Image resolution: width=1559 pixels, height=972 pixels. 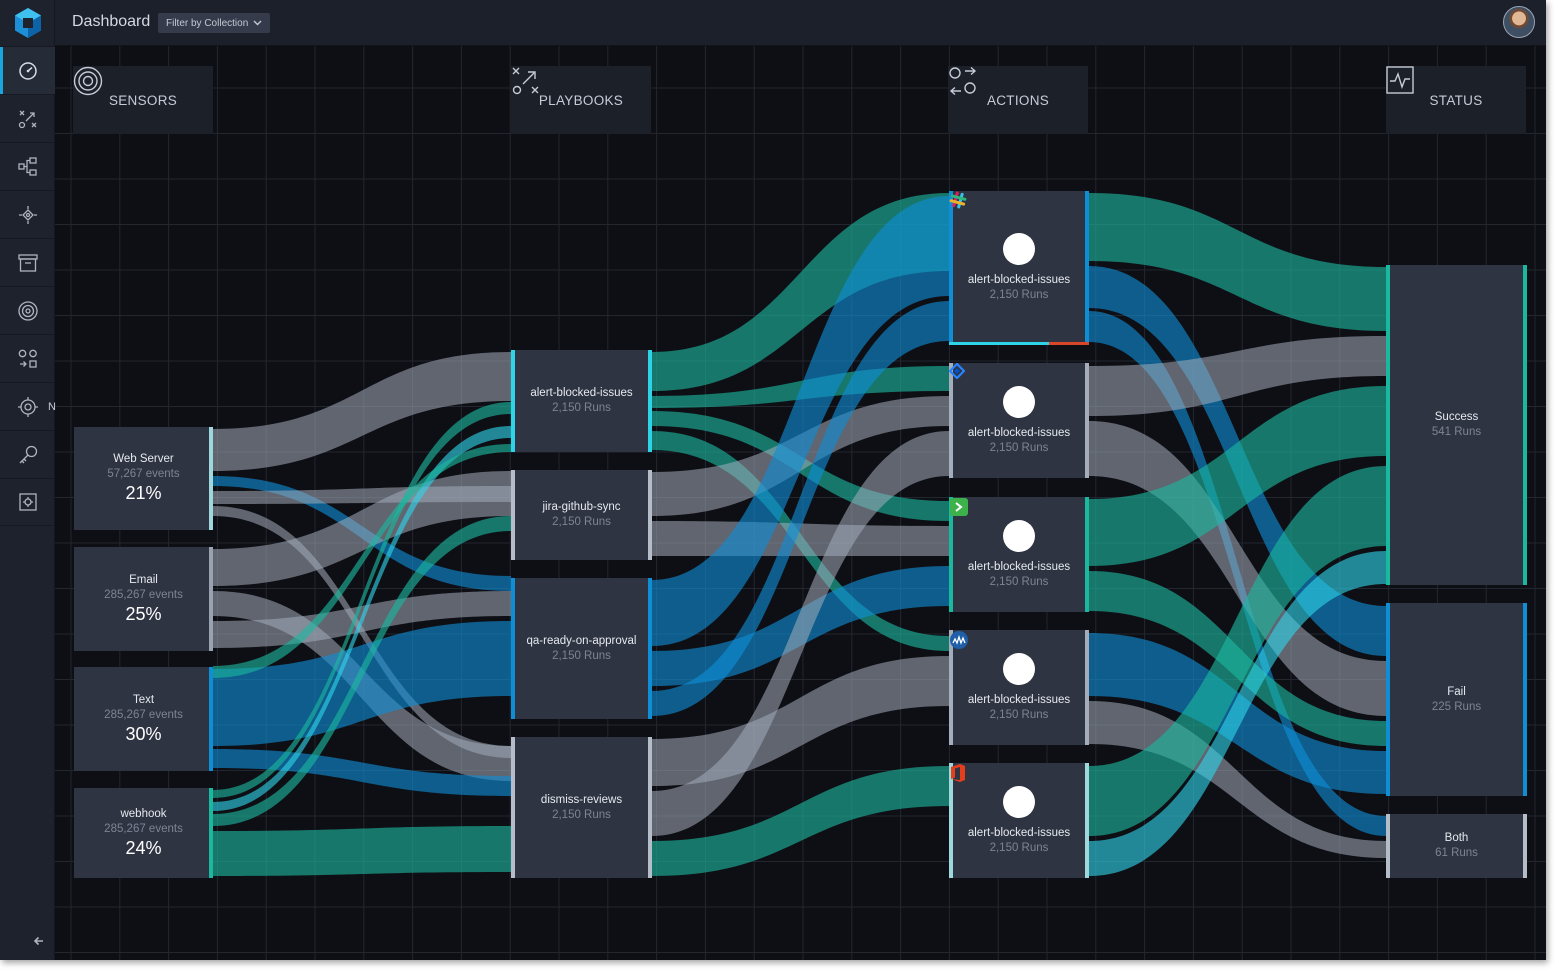 I want to click on nav-actions, so click(x=27, y=358).